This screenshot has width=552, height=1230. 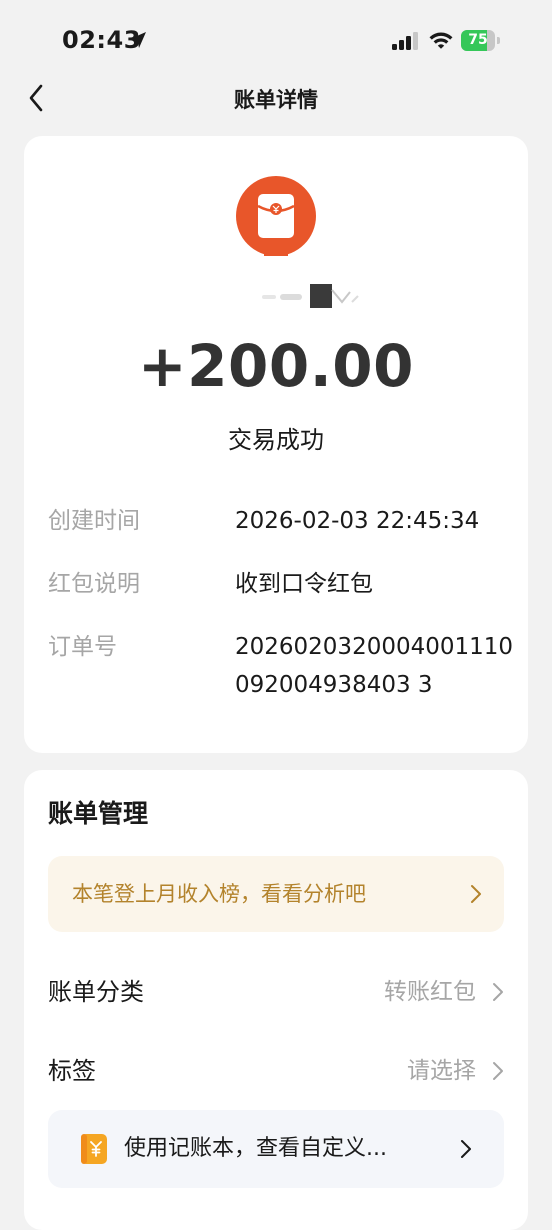 What do you see at coordinates (72, 1071) in the screenshot?
I see `setting-label: 标签` at bounding box center [72, 1071].